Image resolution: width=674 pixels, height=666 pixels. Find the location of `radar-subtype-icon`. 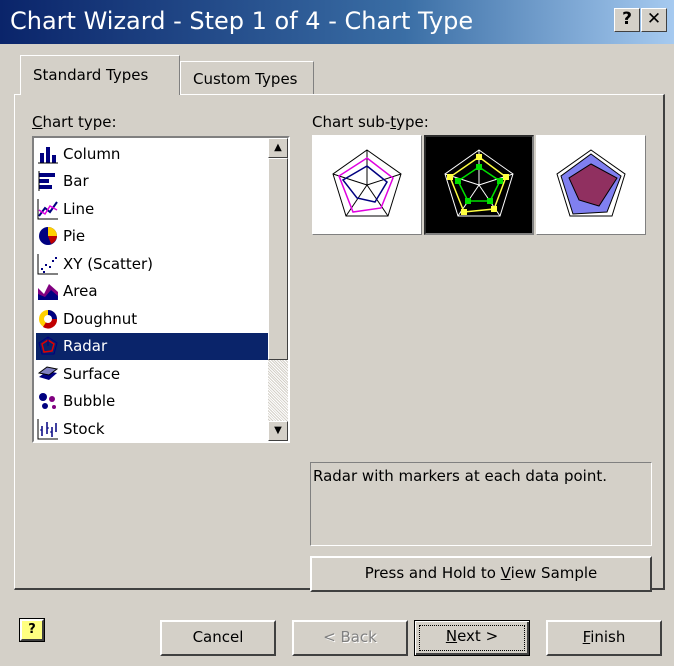

radar-subtype-icon is located at coordinates (367, 183).